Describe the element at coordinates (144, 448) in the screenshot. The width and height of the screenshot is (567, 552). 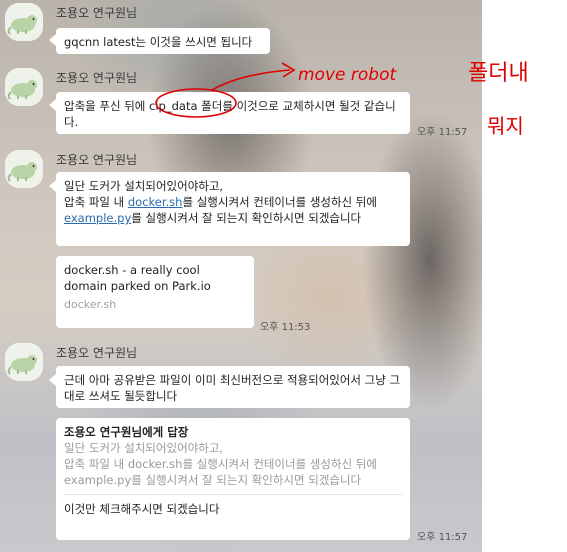
I see `reply-quote-line: 일단 도커가 설치되어있어야하고,` at that location.